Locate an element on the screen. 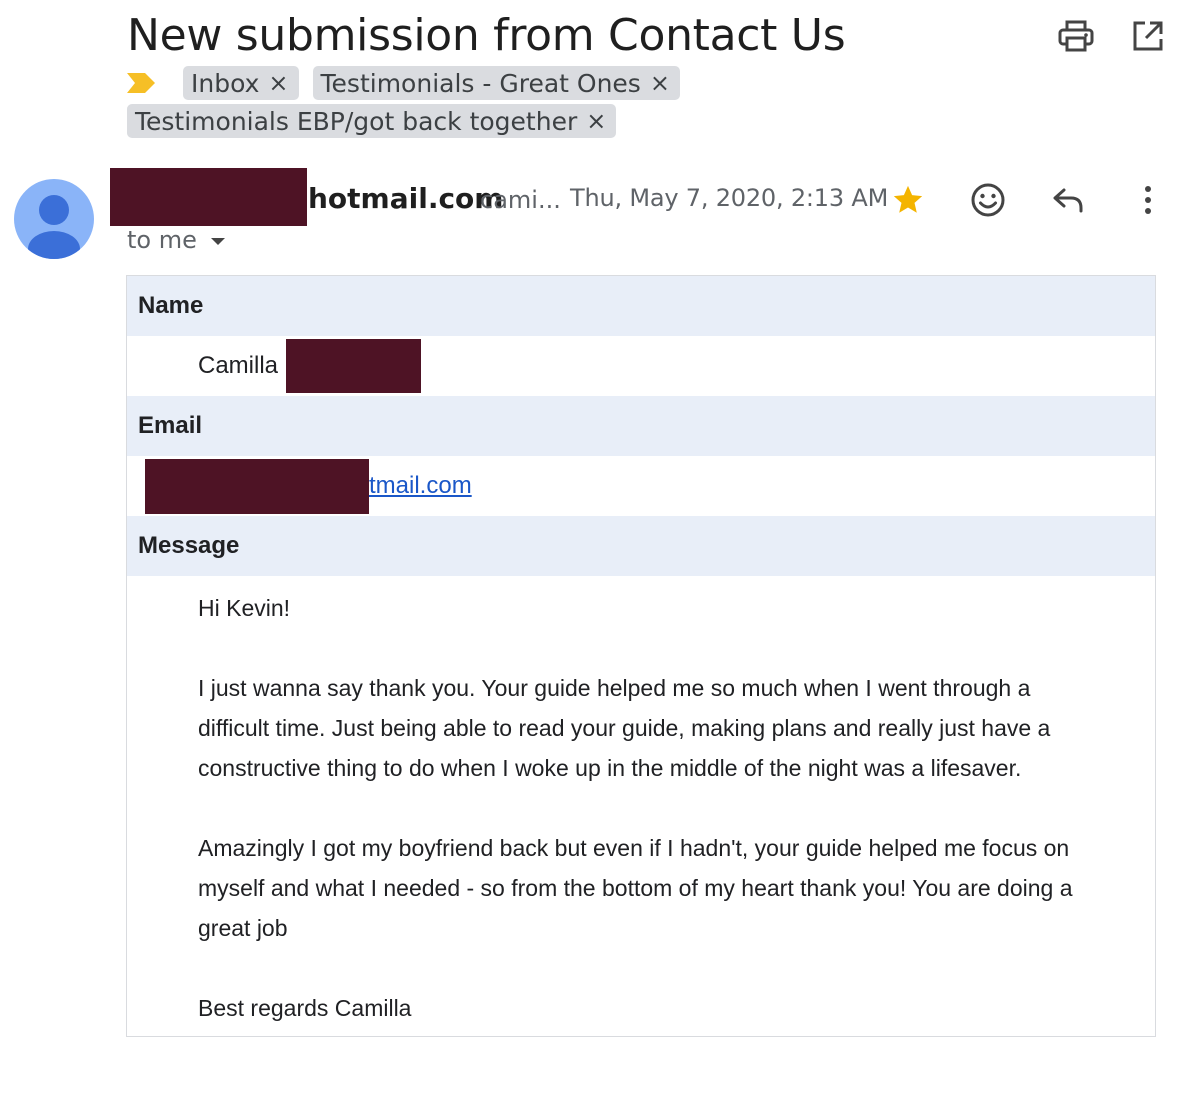 Image resolution: width=1200 pixels, height=1096 pixels. email-field-link: tmail.com is located at coordinates (420, 486).